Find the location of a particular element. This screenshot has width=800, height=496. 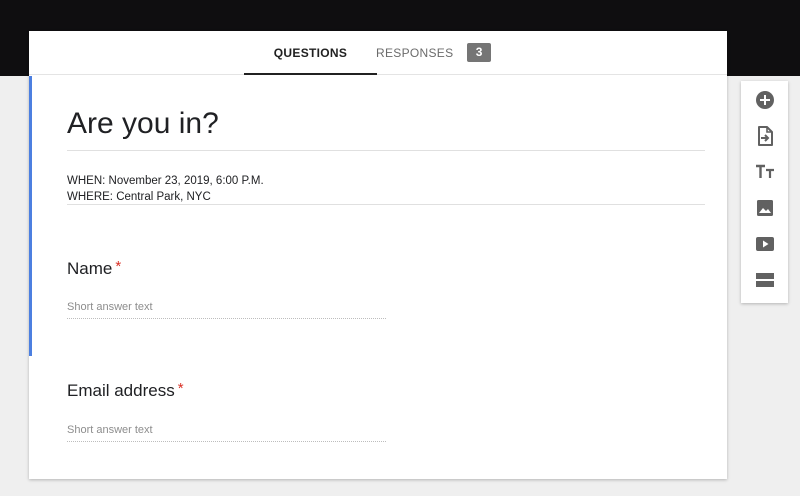

tab-responses-label: RESPONSES is located at coordinates (415, 52).